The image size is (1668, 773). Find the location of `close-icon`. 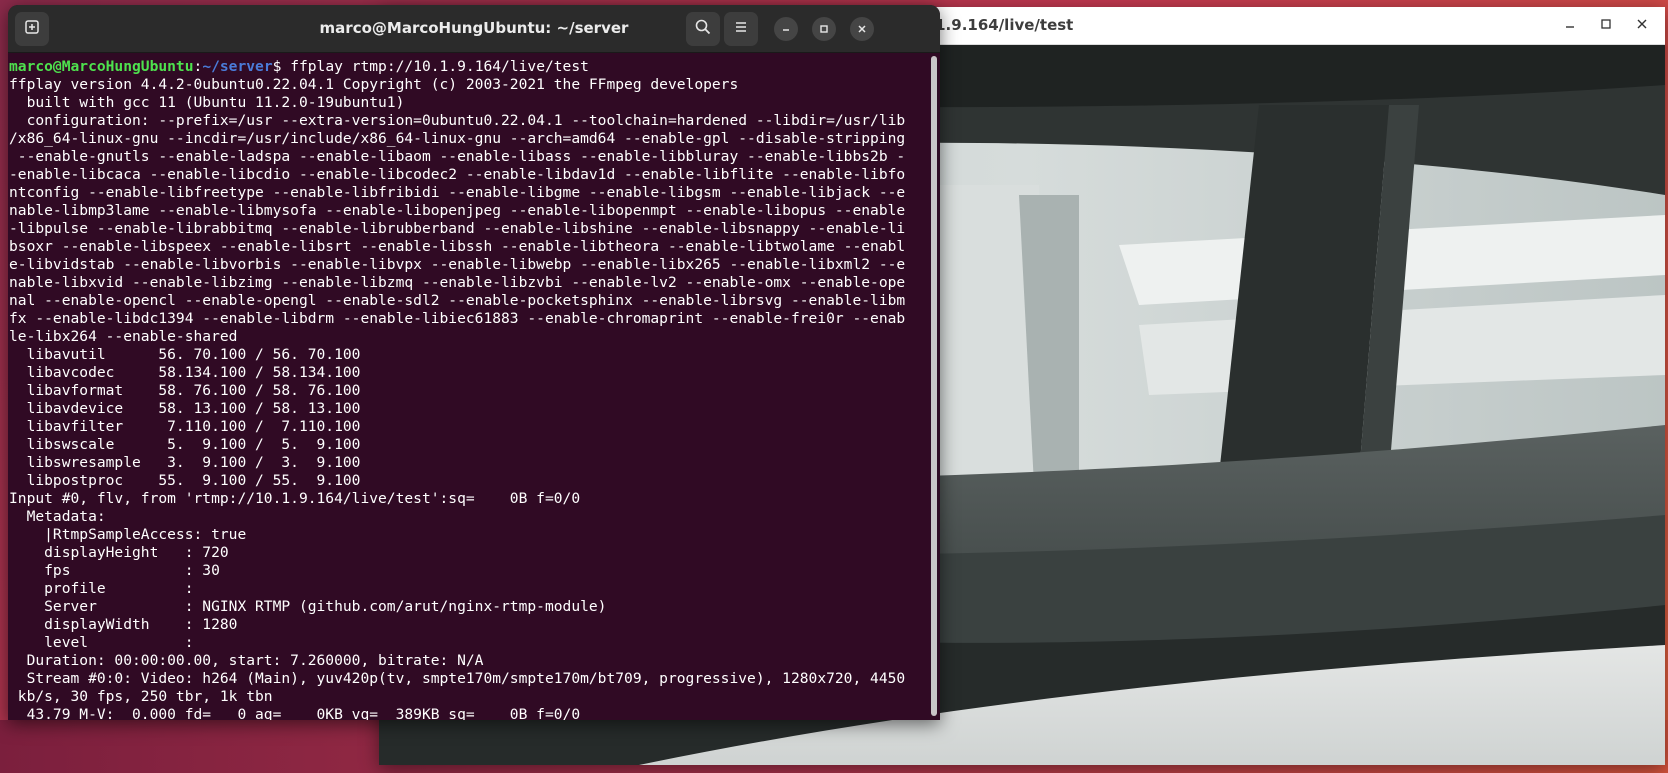

close-icon is located at coordinates (862, 29).